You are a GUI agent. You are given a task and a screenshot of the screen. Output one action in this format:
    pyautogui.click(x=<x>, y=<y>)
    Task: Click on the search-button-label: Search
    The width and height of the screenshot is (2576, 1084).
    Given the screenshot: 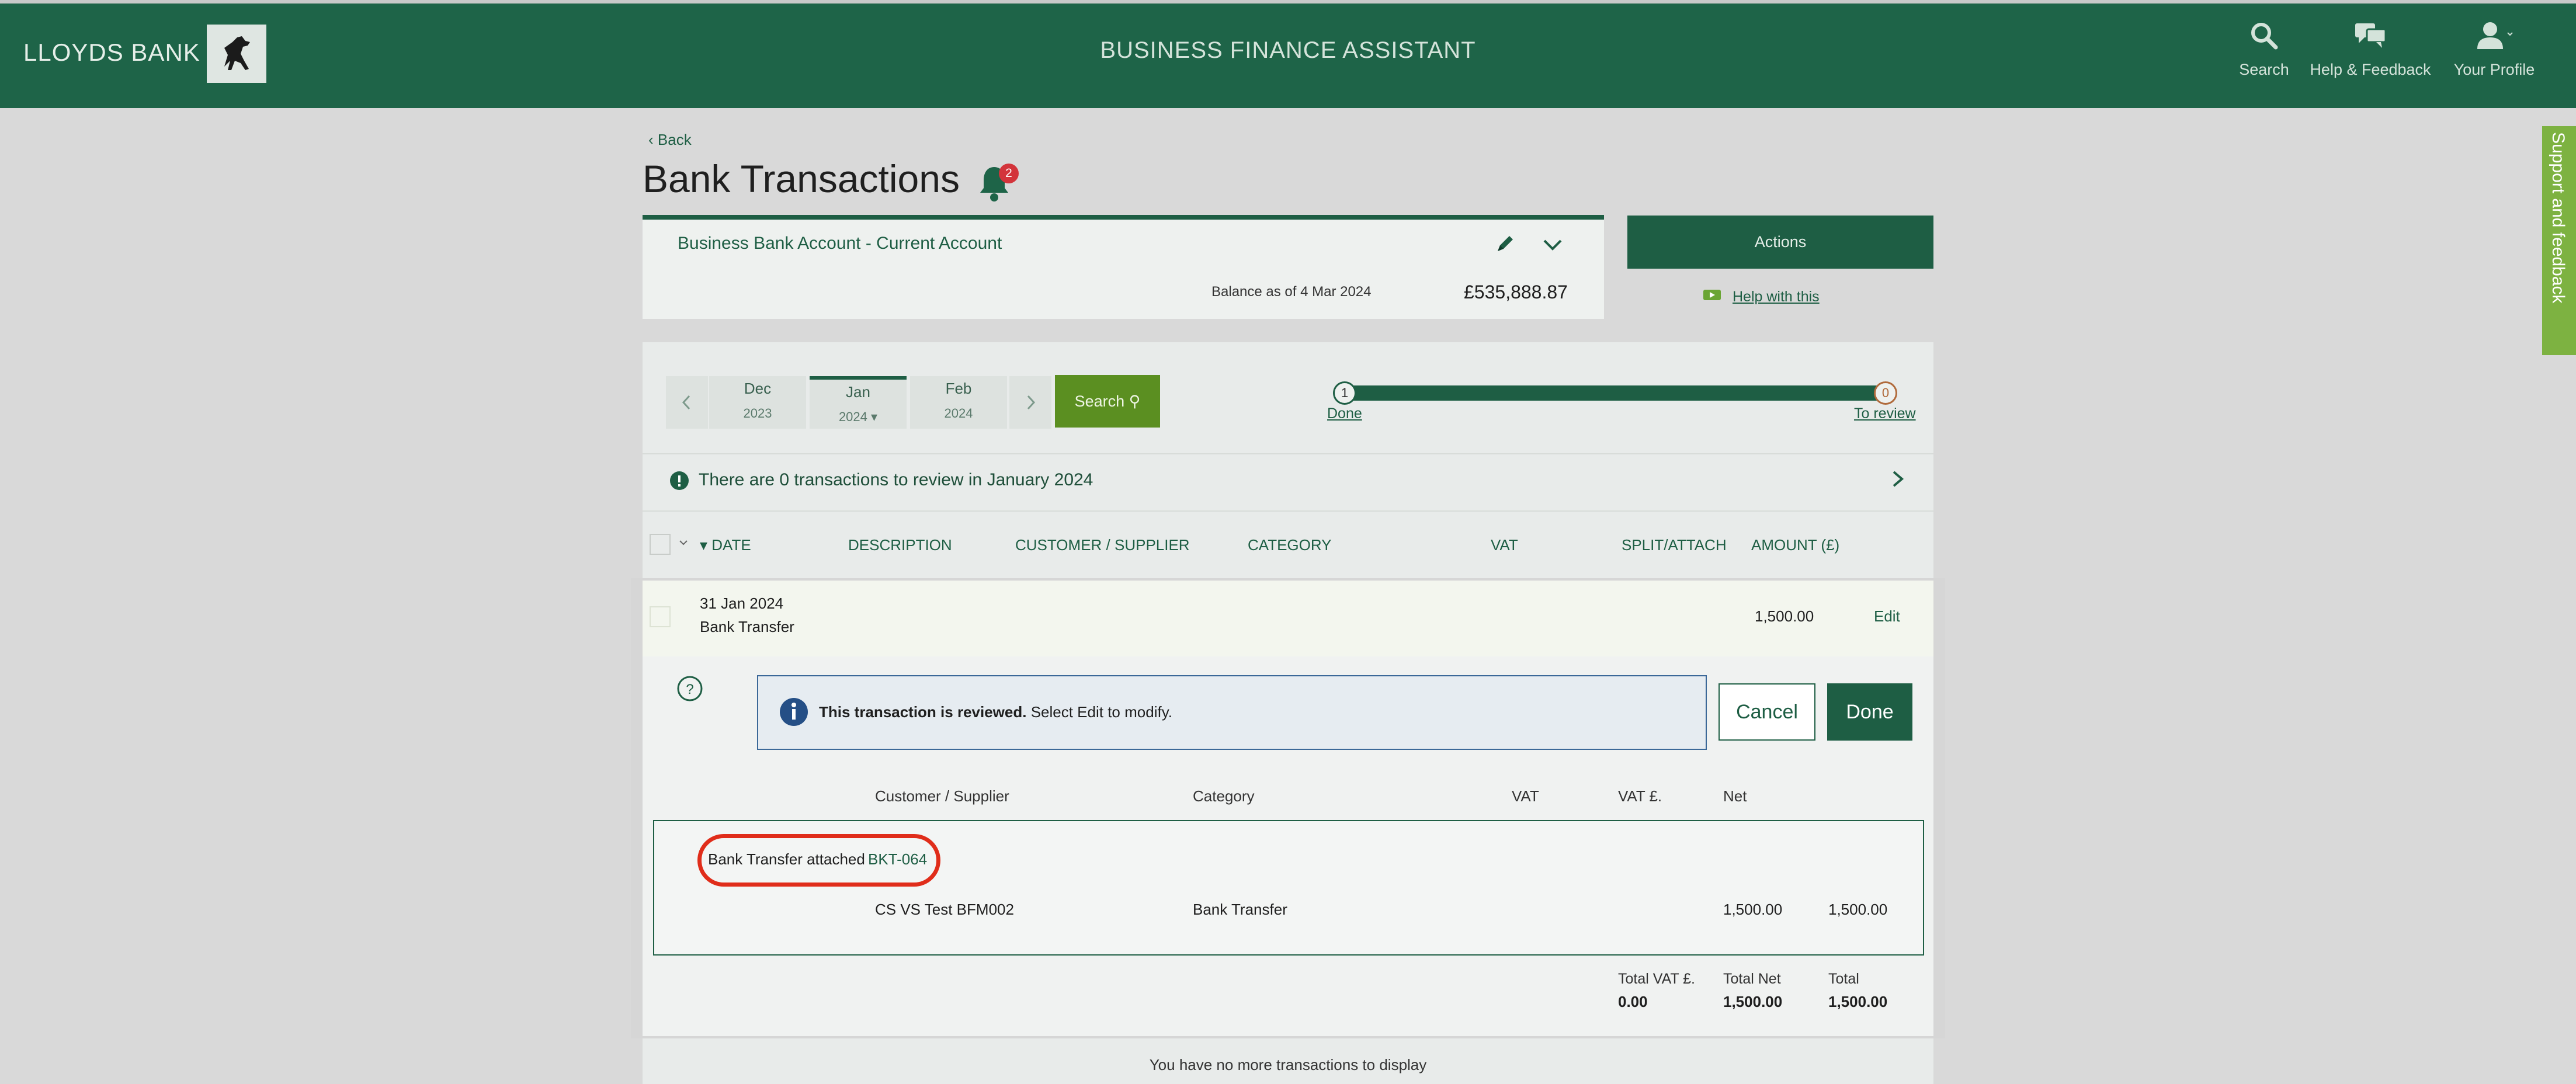 What is the action you would take?
    pyautogui.click(x=1099, y=401)
    